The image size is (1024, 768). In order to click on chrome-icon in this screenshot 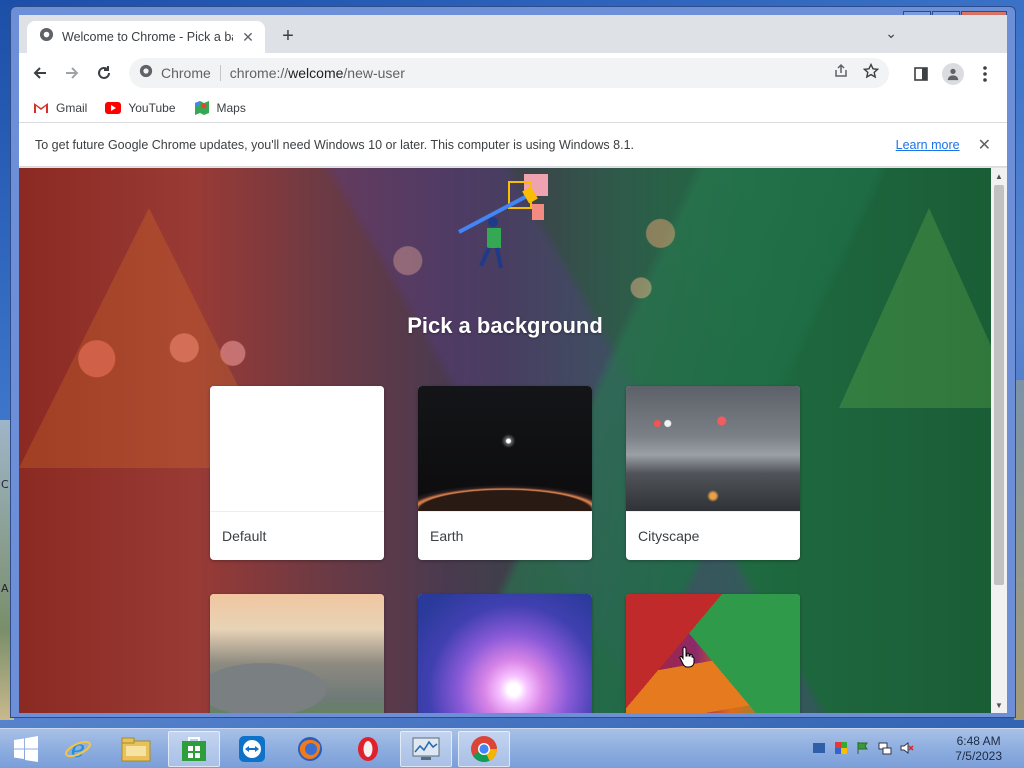, I will do `click(484, 749)`.